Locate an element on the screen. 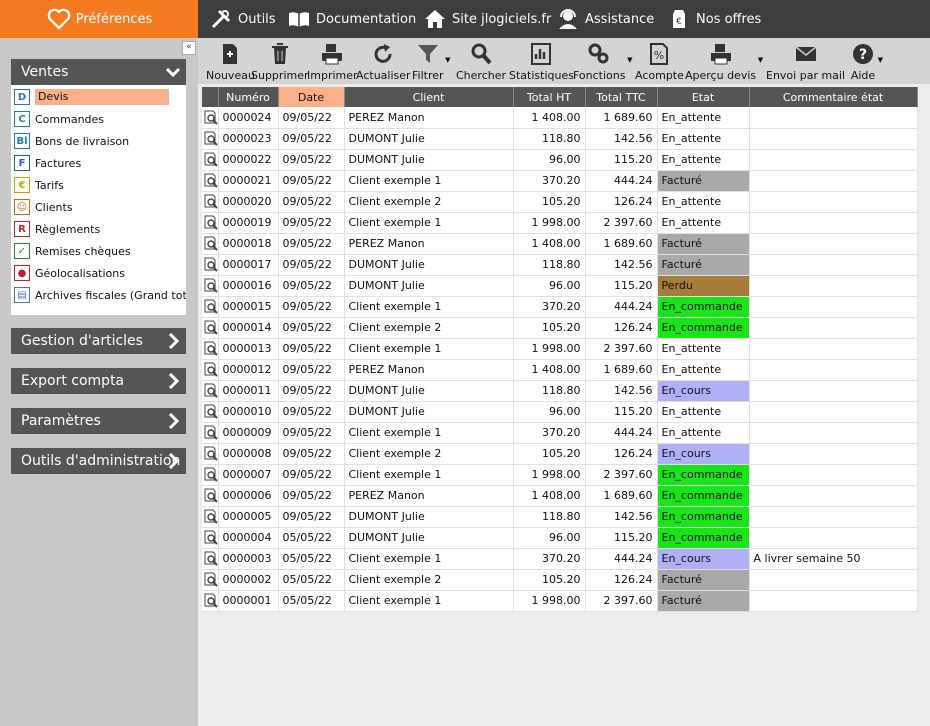  sidebar-item-bons-de-livraison: Bl Bons de livraison is located at coordinates (98, 141).